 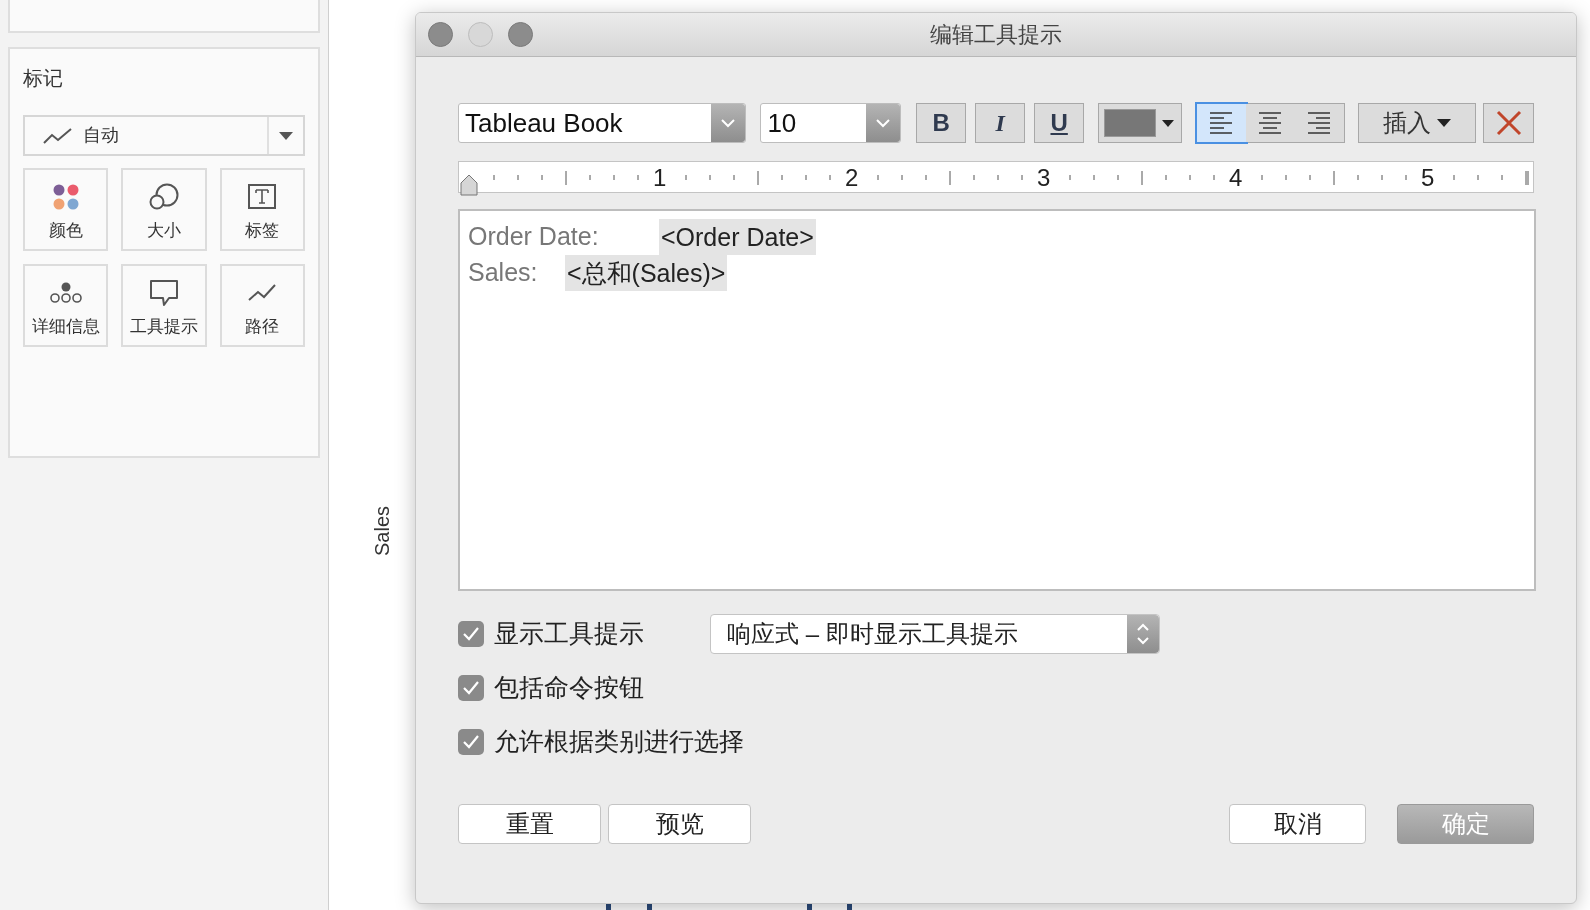 I want to click on italic-button: I, so click(x=1000, y=123).